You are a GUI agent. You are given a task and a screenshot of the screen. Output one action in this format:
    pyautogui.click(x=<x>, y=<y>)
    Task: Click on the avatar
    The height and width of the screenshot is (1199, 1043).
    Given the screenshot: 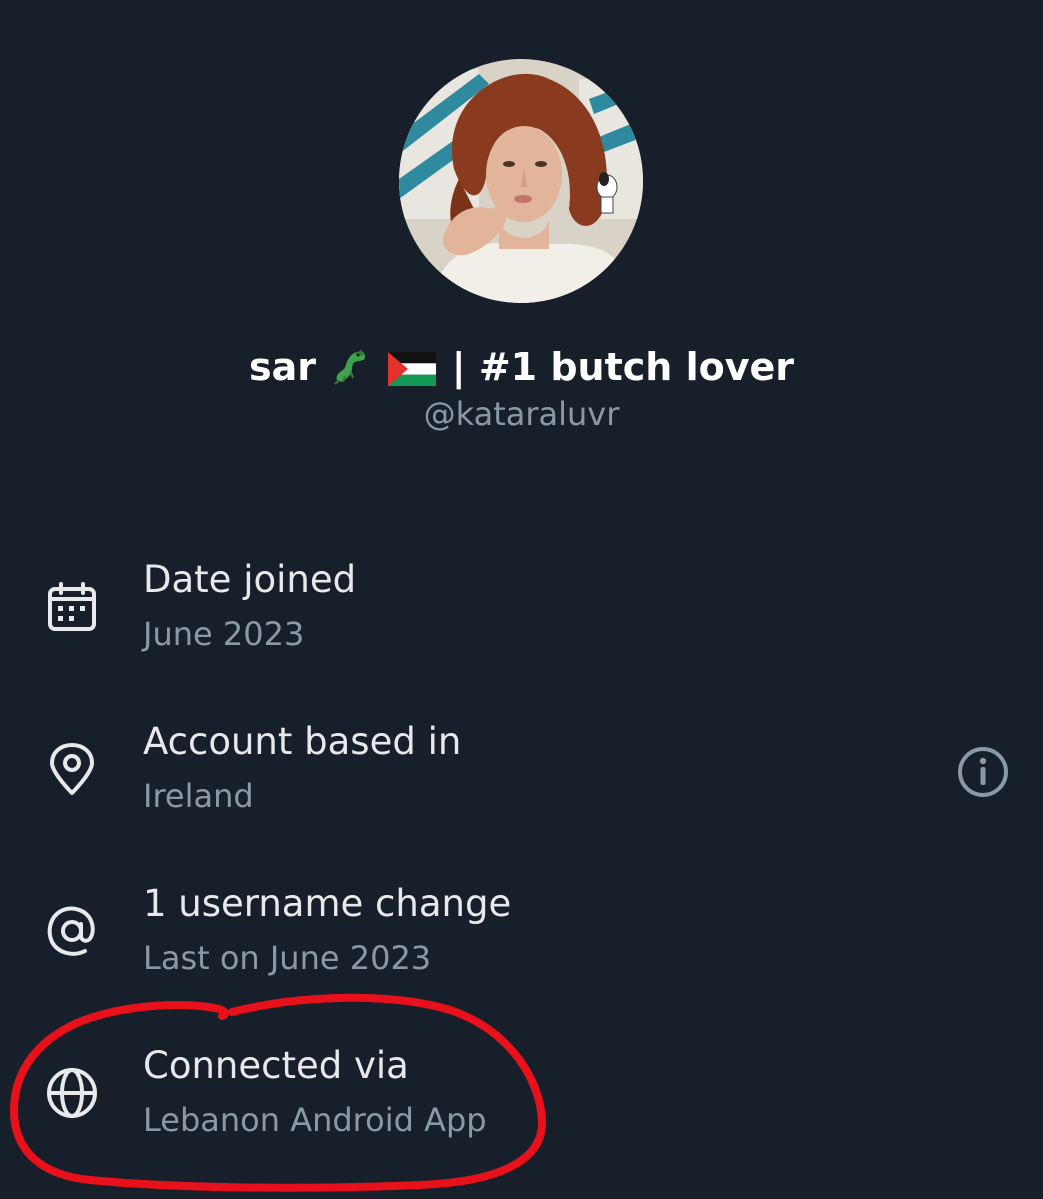 What is the action you would take?
    pyautogui.click(x=521, y=181)
    